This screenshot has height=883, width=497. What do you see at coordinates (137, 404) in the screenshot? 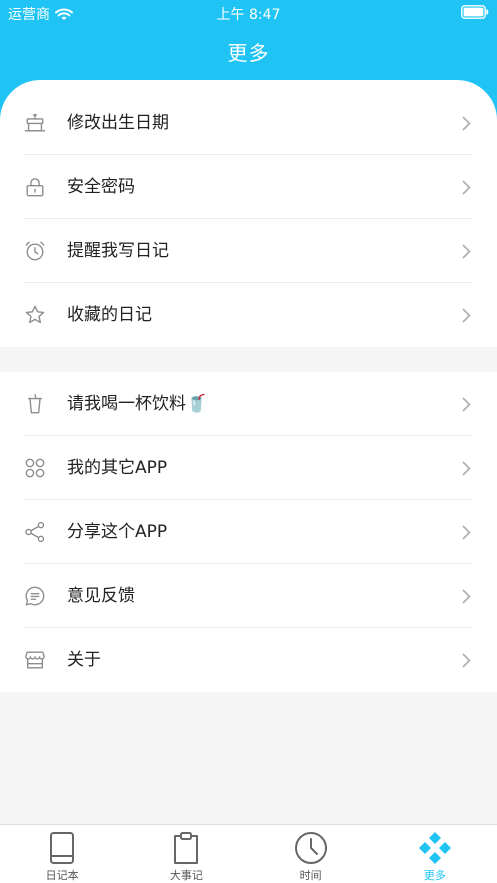
I see `row-label: 请我喝一杯饮料🥤` at bounding box center [137, 404].